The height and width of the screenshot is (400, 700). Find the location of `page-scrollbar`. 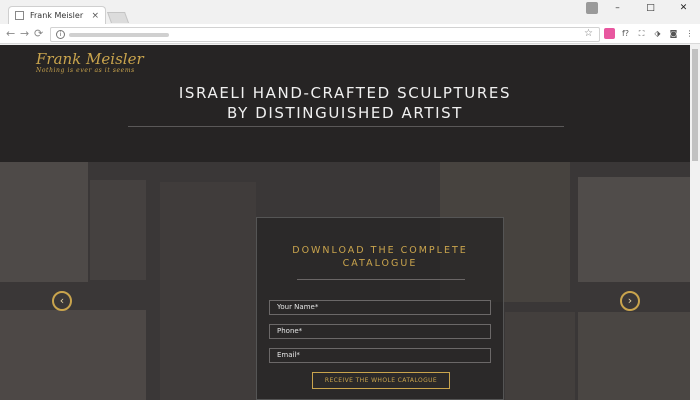

page-scrollbar is located at coordinates (695, 222).